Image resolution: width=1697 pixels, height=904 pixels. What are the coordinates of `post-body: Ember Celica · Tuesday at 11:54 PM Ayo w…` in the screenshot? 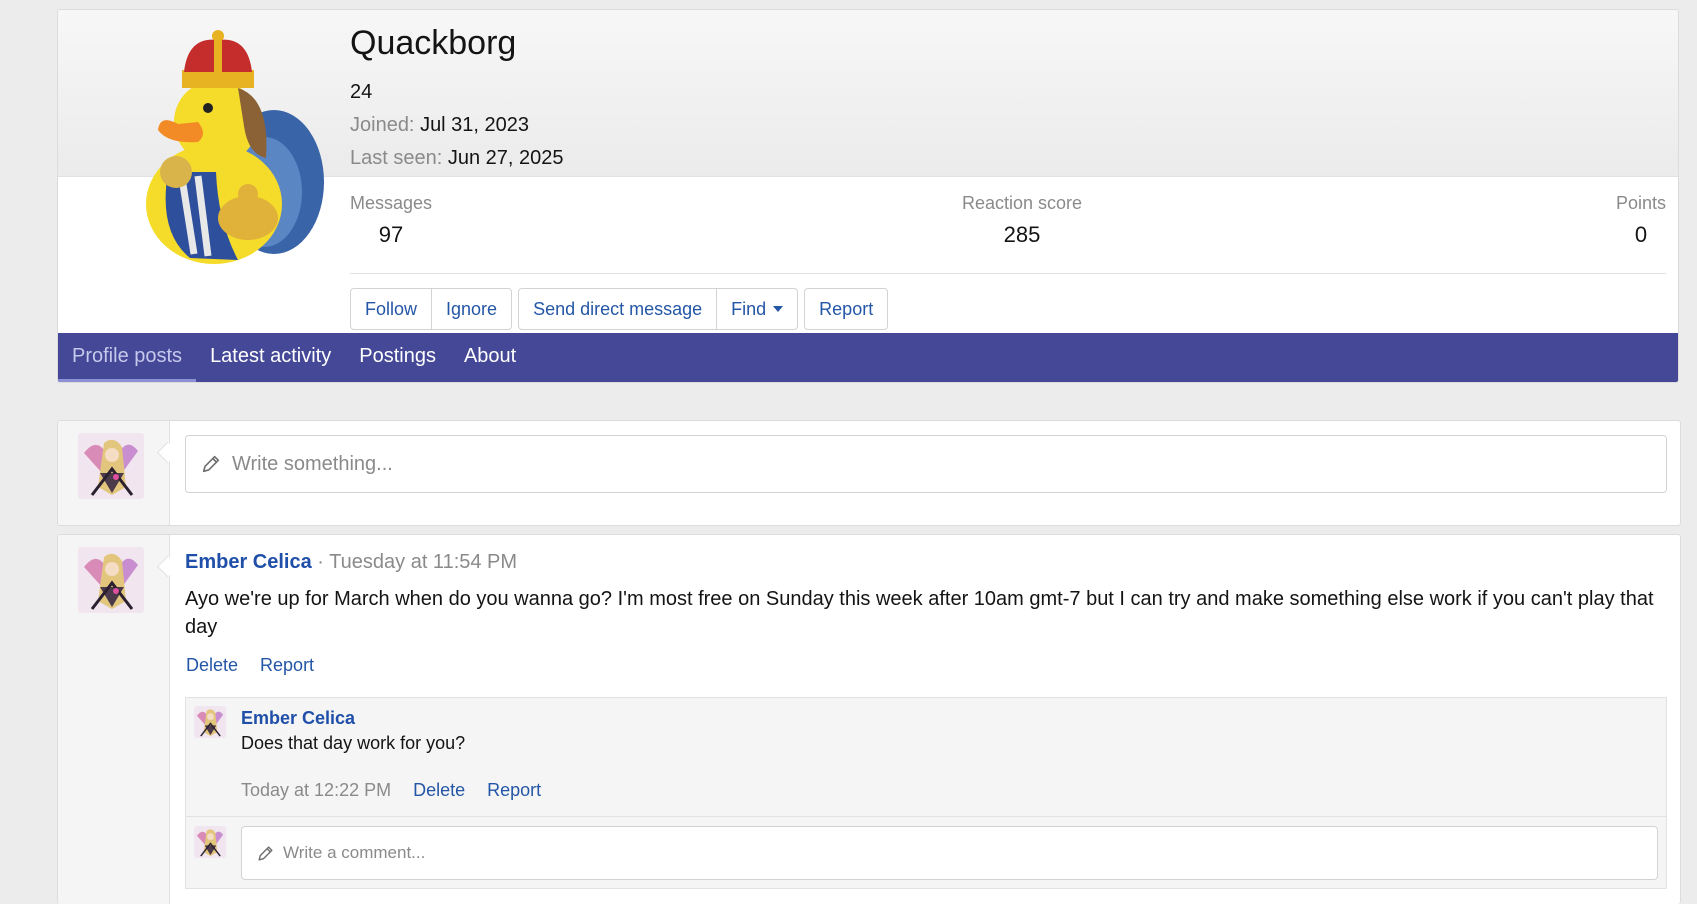 It's located at (926, 611).